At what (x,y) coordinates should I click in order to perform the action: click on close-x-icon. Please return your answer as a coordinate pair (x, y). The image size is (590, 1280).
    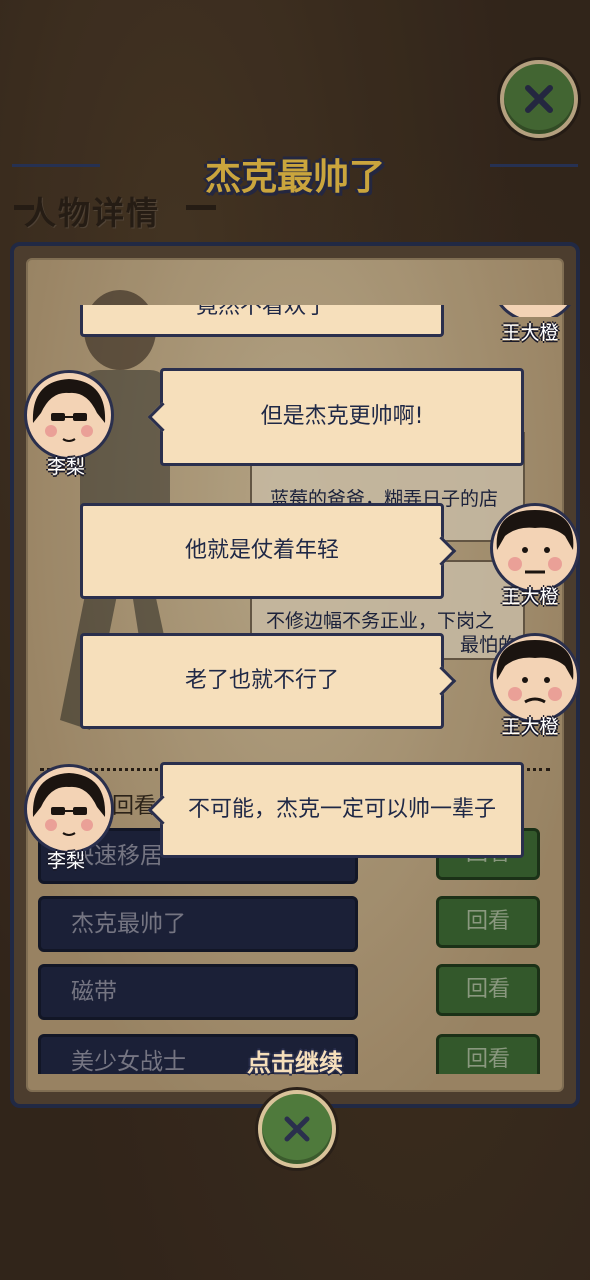
    Looking at the image, I should click on (297, 1129).